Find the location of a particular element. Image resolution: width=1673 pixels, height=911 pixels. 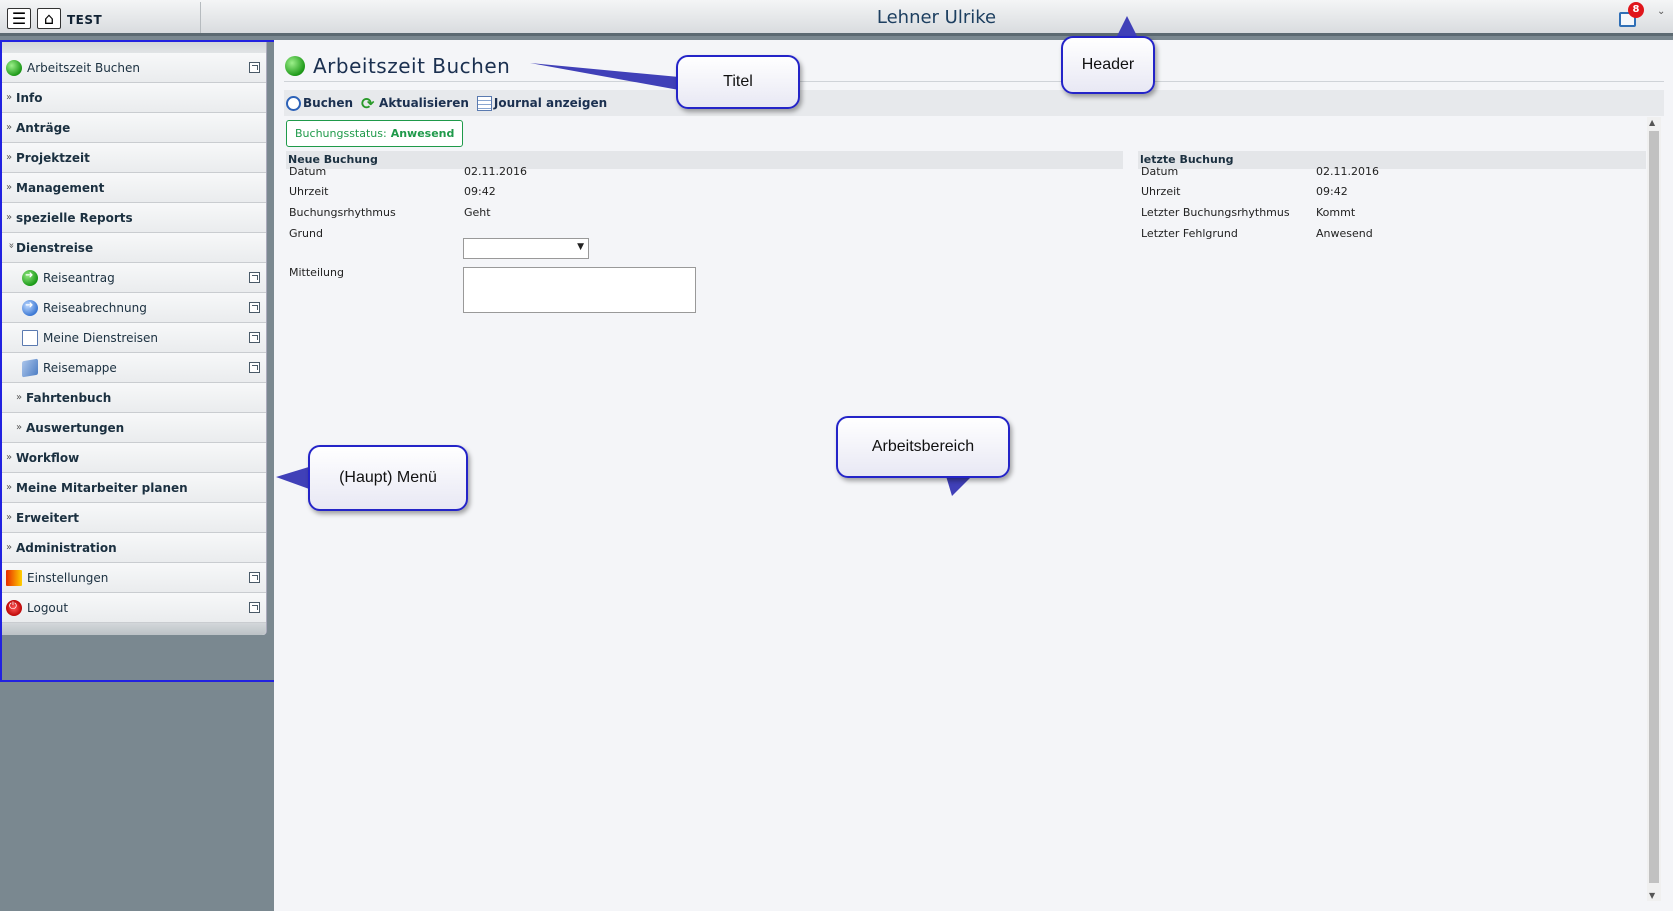

last-datum-row: Datum 02.11.2016 is located at coordinates (1260, 171).